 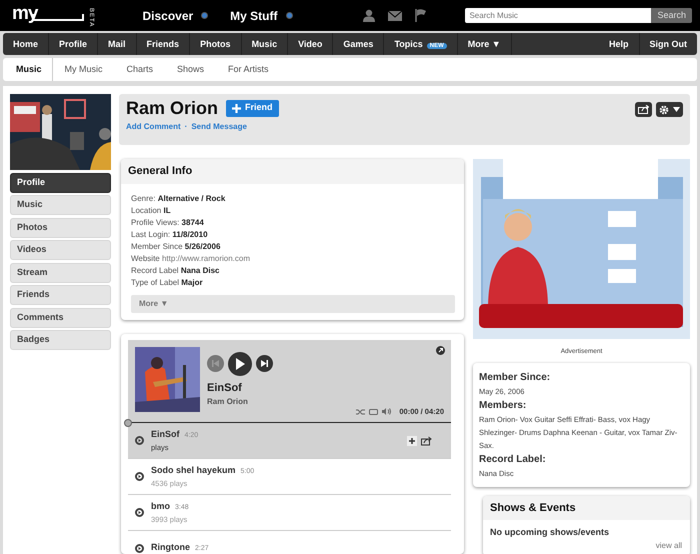 I want to click on sidebar-item: Stream, so click(x=60, y=272).